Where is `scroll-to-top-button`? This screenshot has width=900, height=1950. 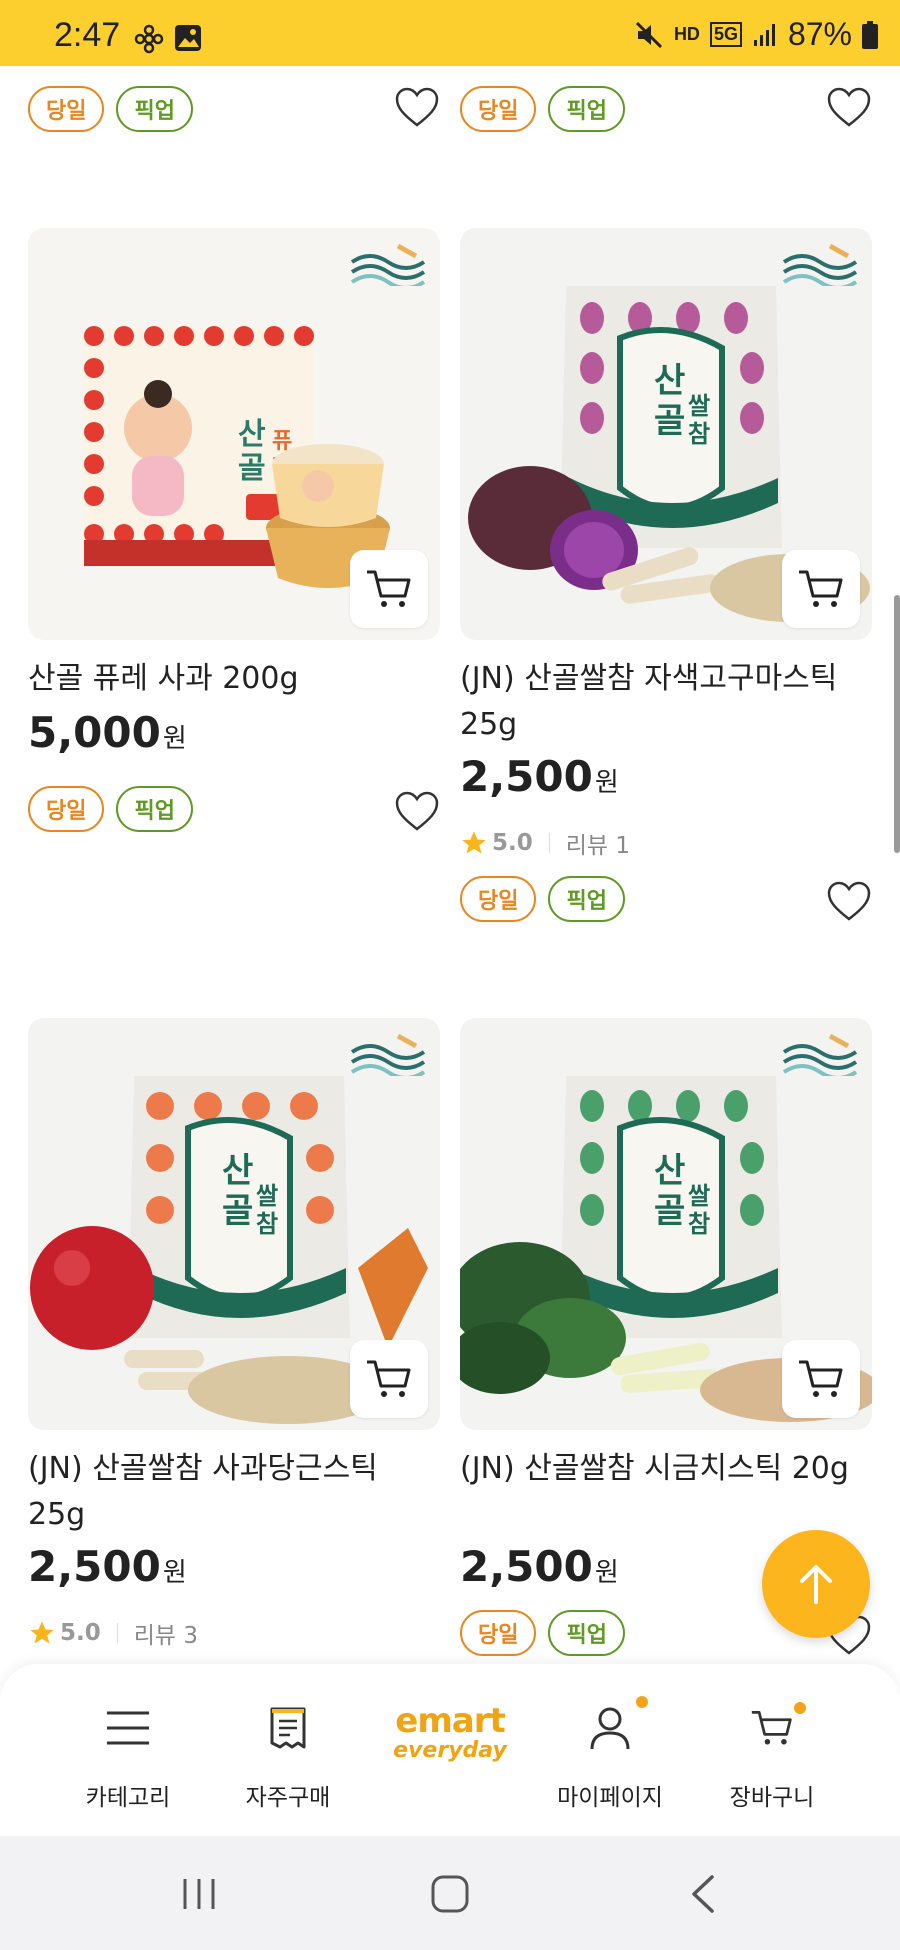
scroll-to-top-button is located at coordinates (816, 1584).